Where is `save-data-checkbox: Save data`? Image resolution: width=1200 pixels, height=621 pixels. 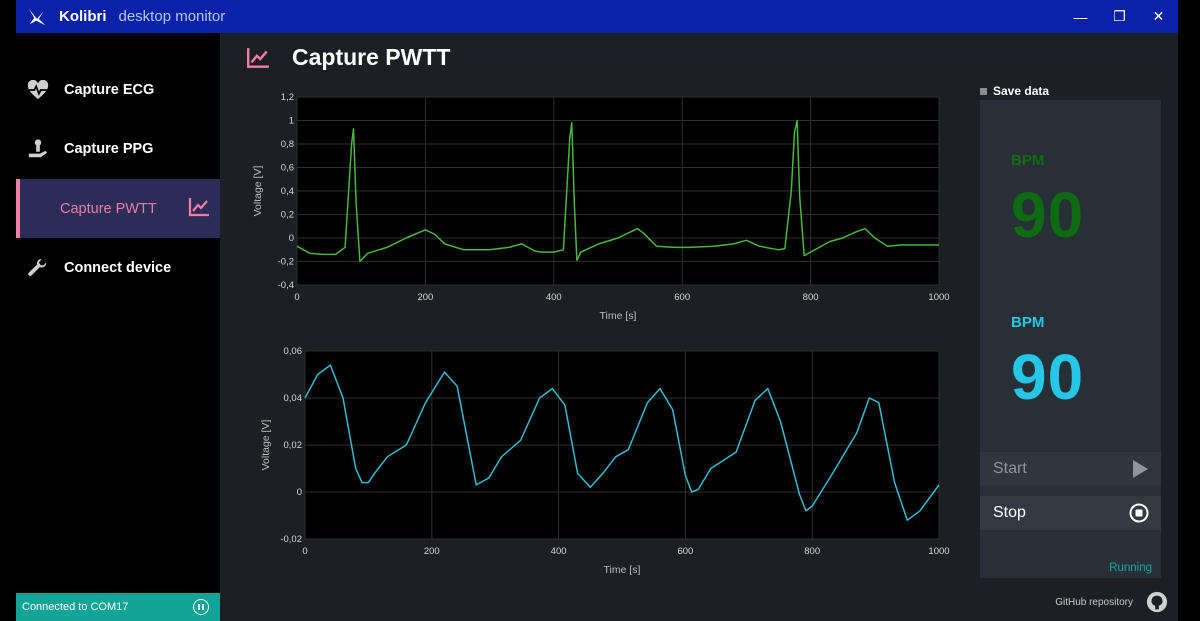
save-data-checkbox: Save data is located at coordinates (1014, 91).